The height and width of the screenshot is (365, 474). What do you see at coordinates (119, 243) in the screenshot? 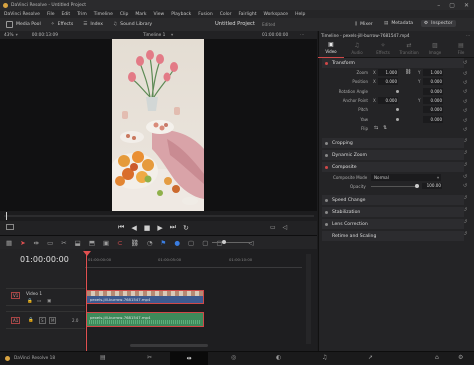
I see `snapping-icon: ⊂` at bounding box center [119, 243].